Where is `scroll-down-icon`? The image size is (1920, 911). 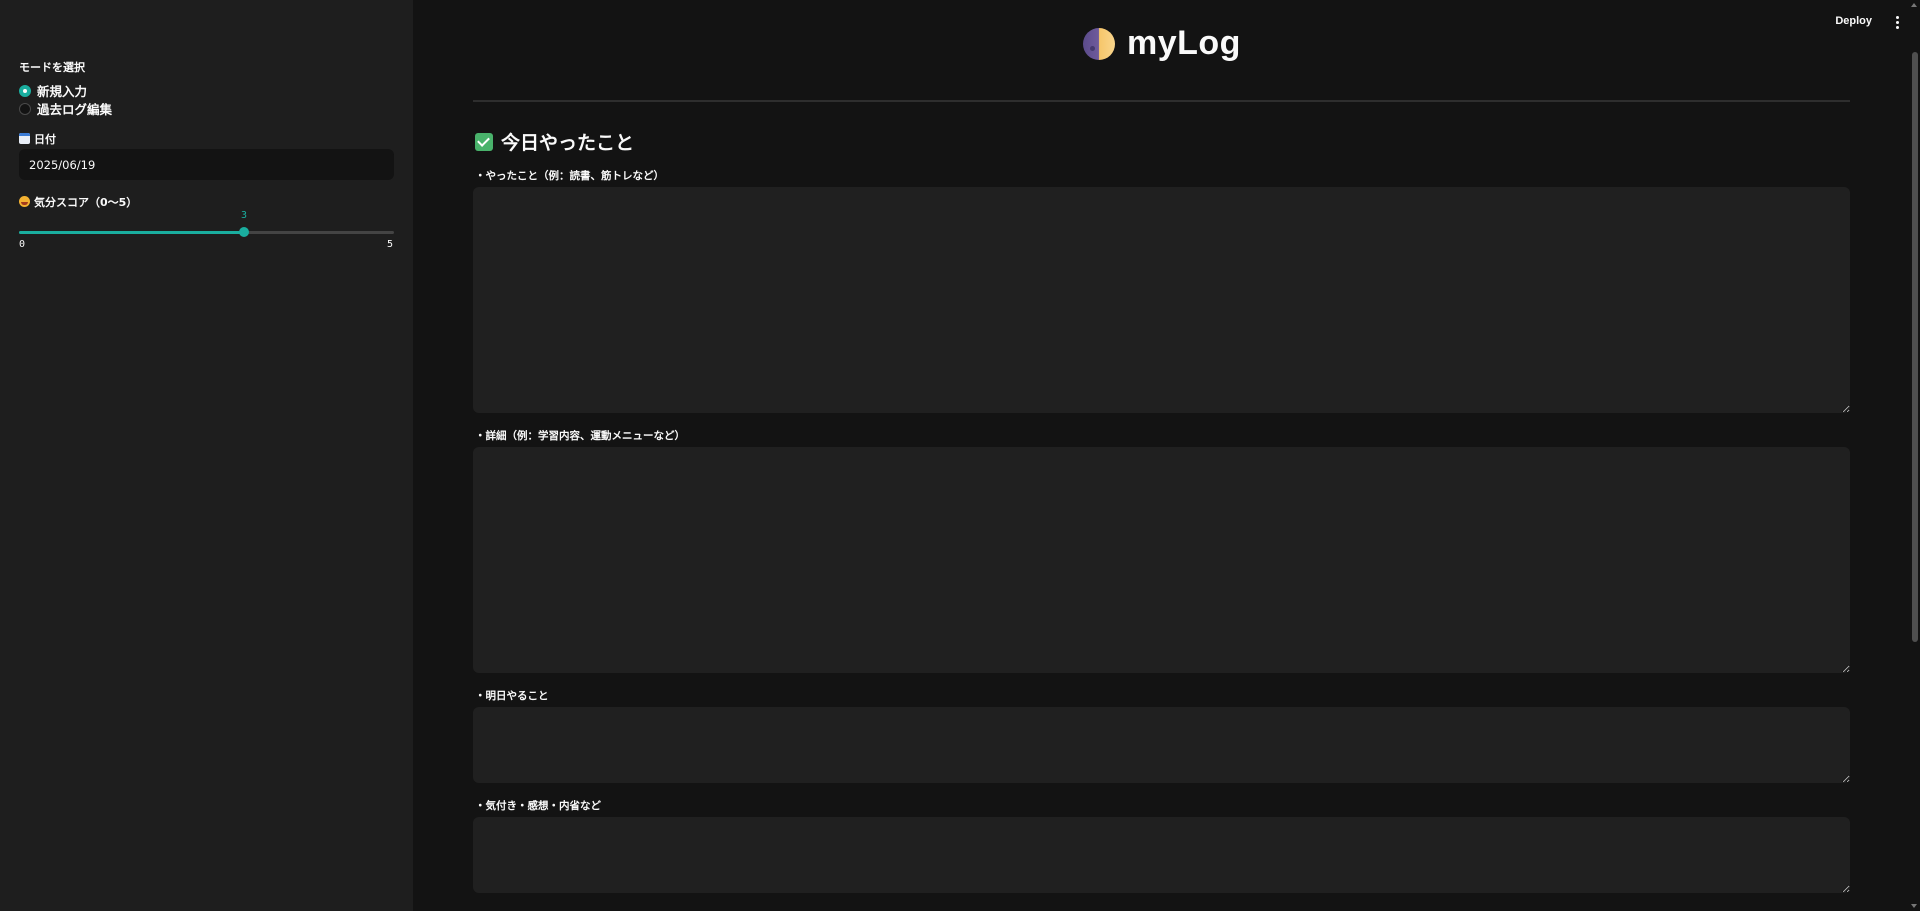 scroll-down-icon is located at coordinates (1914, 906).